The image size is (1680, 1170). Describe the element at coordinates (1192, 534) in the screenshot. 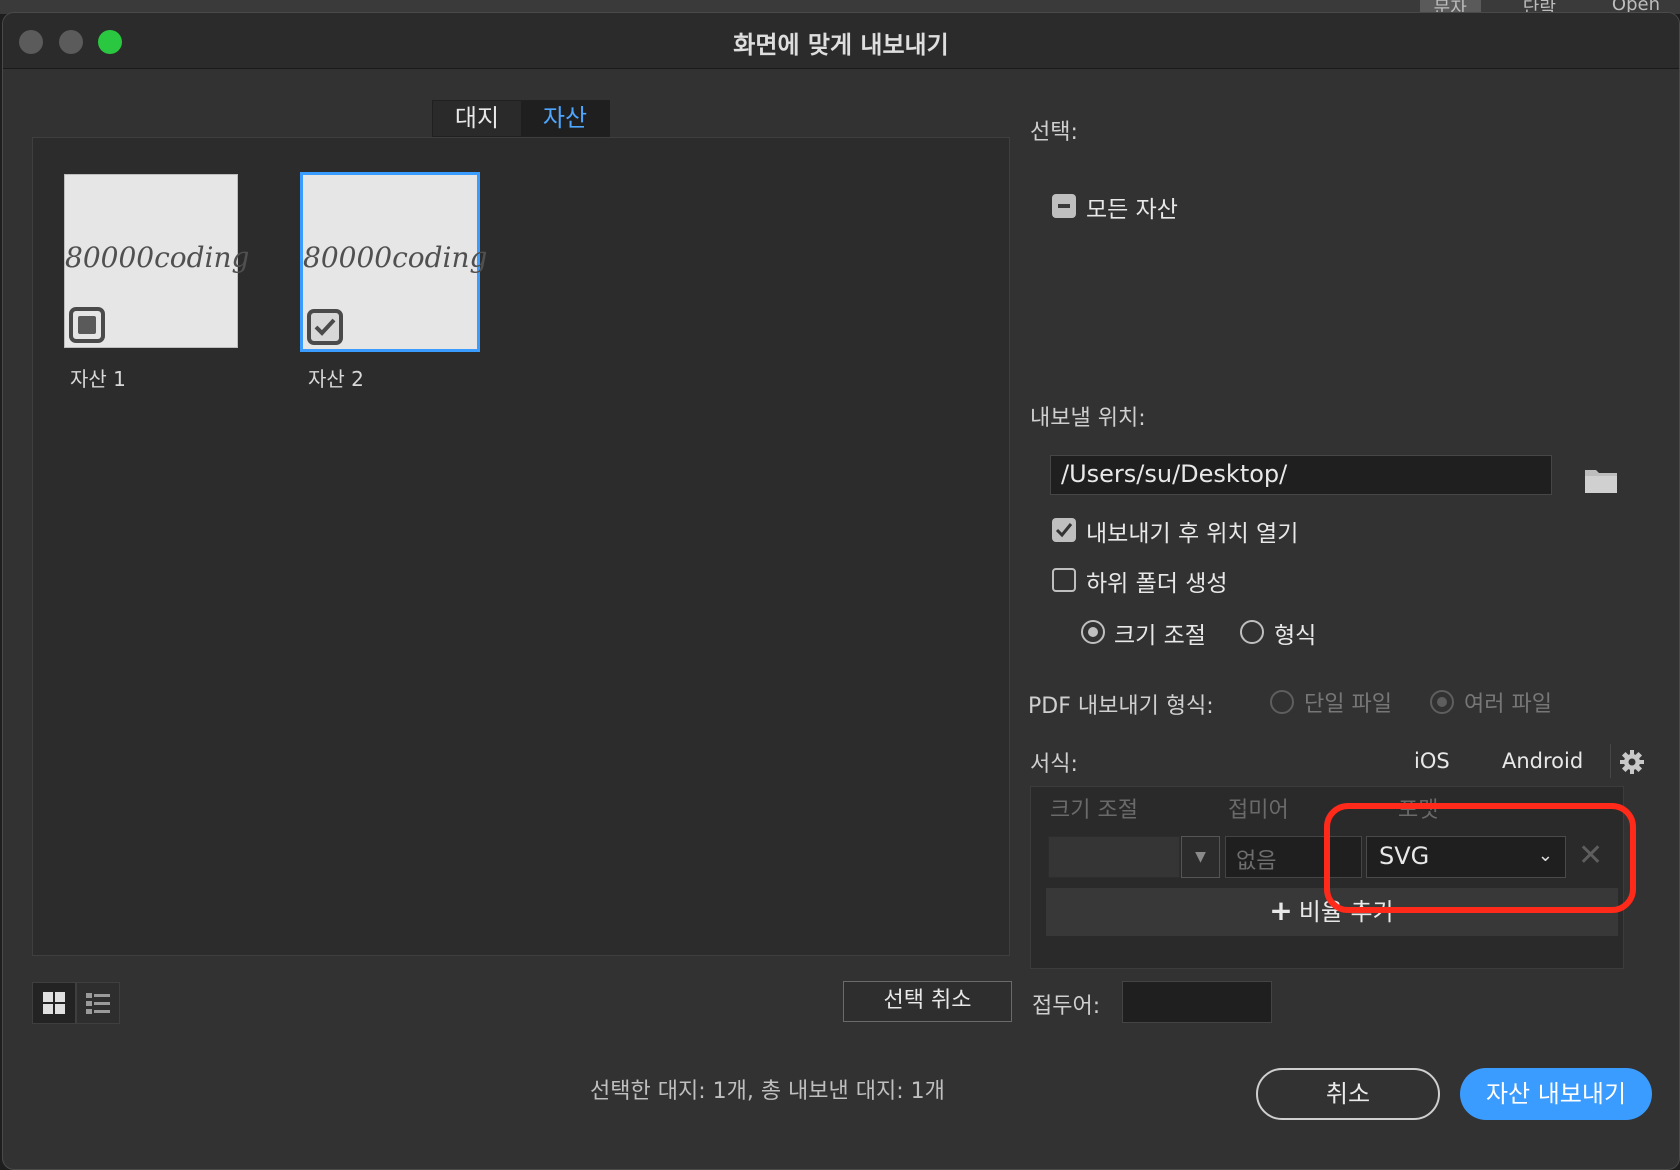

I see `open-after-export-label: 내보내기 후 위치 열기` at that location.